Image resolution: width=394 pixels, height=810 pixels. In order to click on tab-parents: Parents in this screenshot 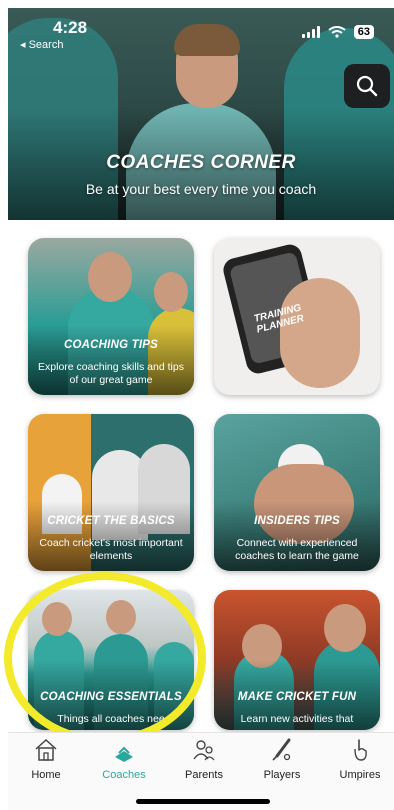, I will do `click(204, 759)`.